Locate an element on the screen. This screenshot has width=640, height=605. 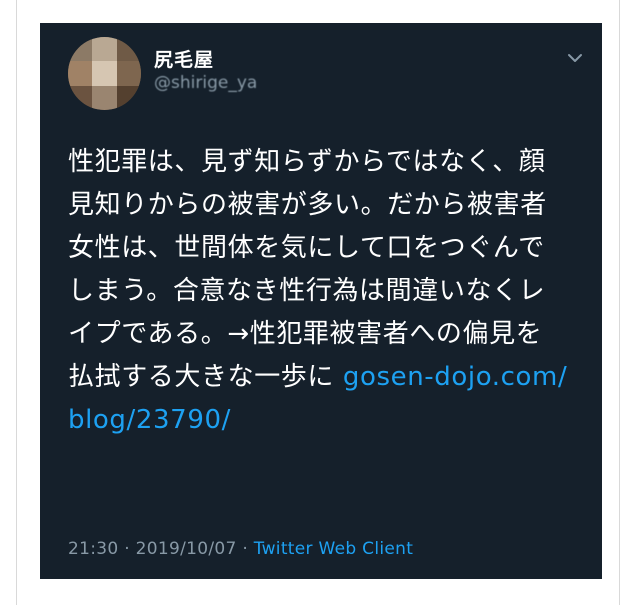
avatar is located at coordinates (104, 73).